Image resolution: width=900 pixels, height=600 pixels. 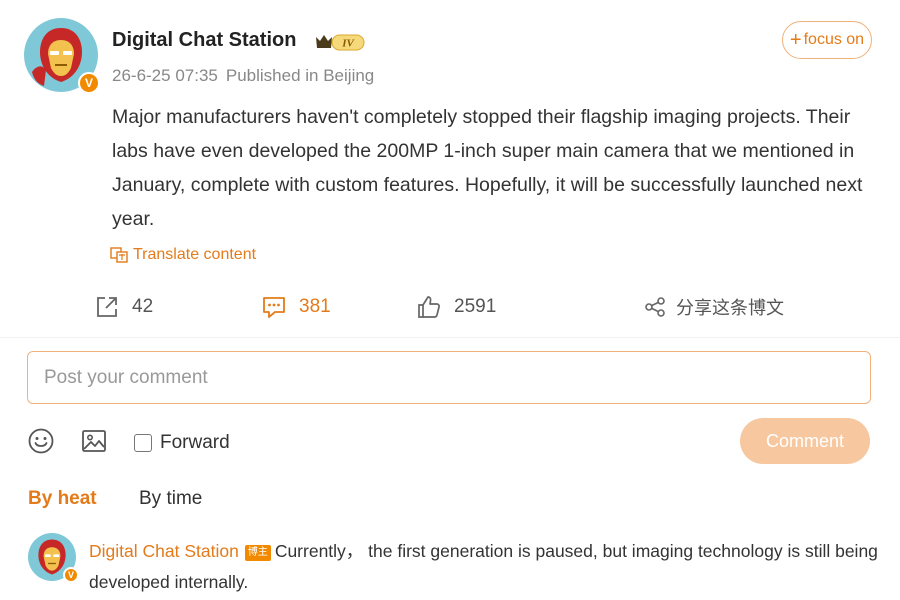 I want to click on like-button: 2591, so click(x=456, y=307).